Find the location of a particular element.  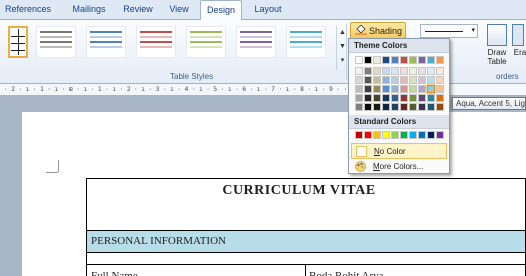

table-style-aqua is located at coordinates (306, 42).